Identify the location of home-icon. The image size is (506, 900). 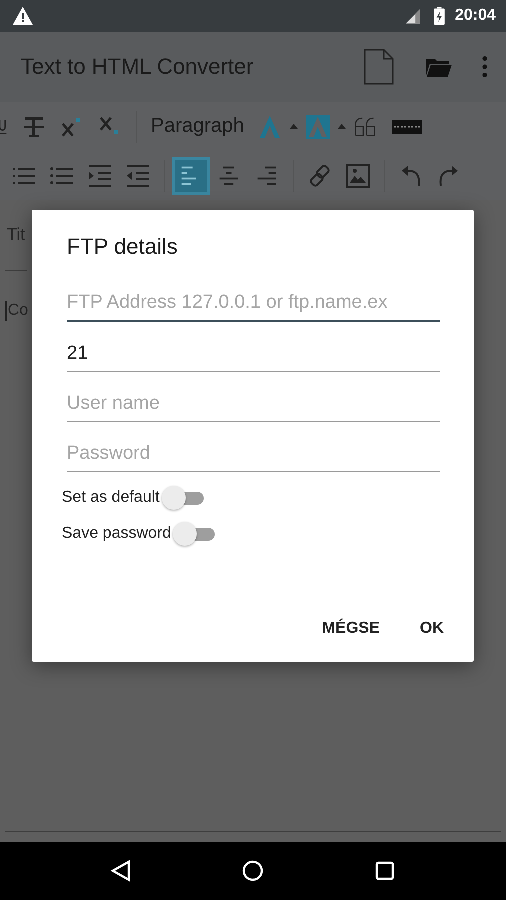
(253, 871).